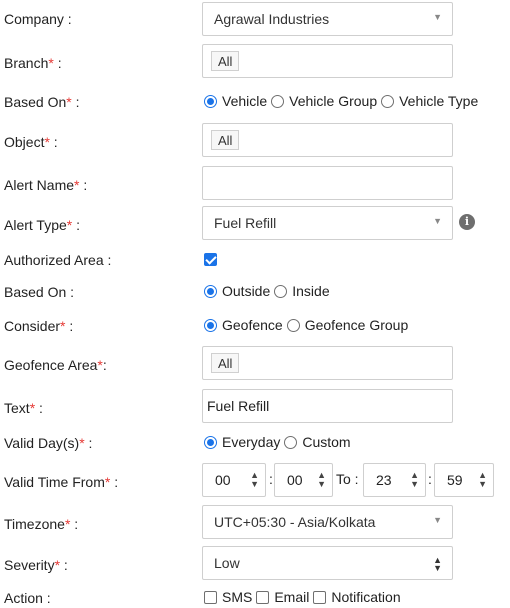 Image resolution: width=510 pixels, height=608 pixels. I want to click on action-checkbox-group: SMS Email Notification, so click(304, 597).